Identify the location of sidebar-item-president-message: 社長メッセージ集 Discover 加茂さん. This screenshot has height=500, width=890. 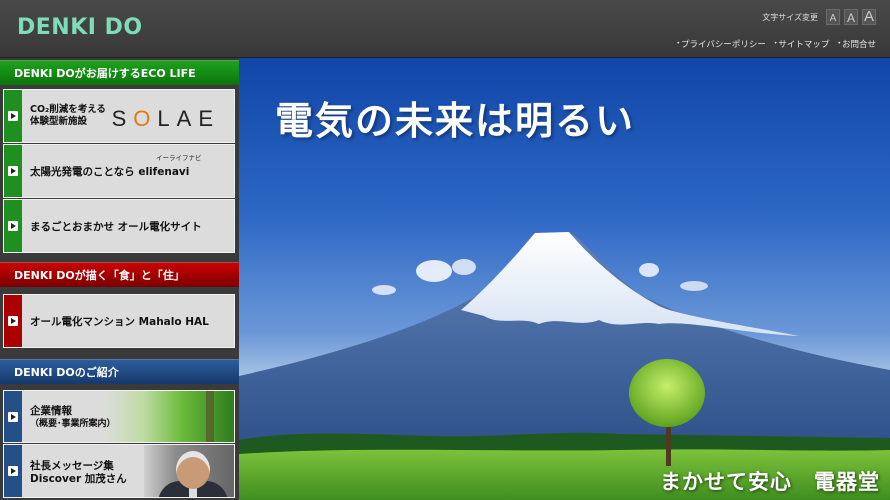
(119, 471).